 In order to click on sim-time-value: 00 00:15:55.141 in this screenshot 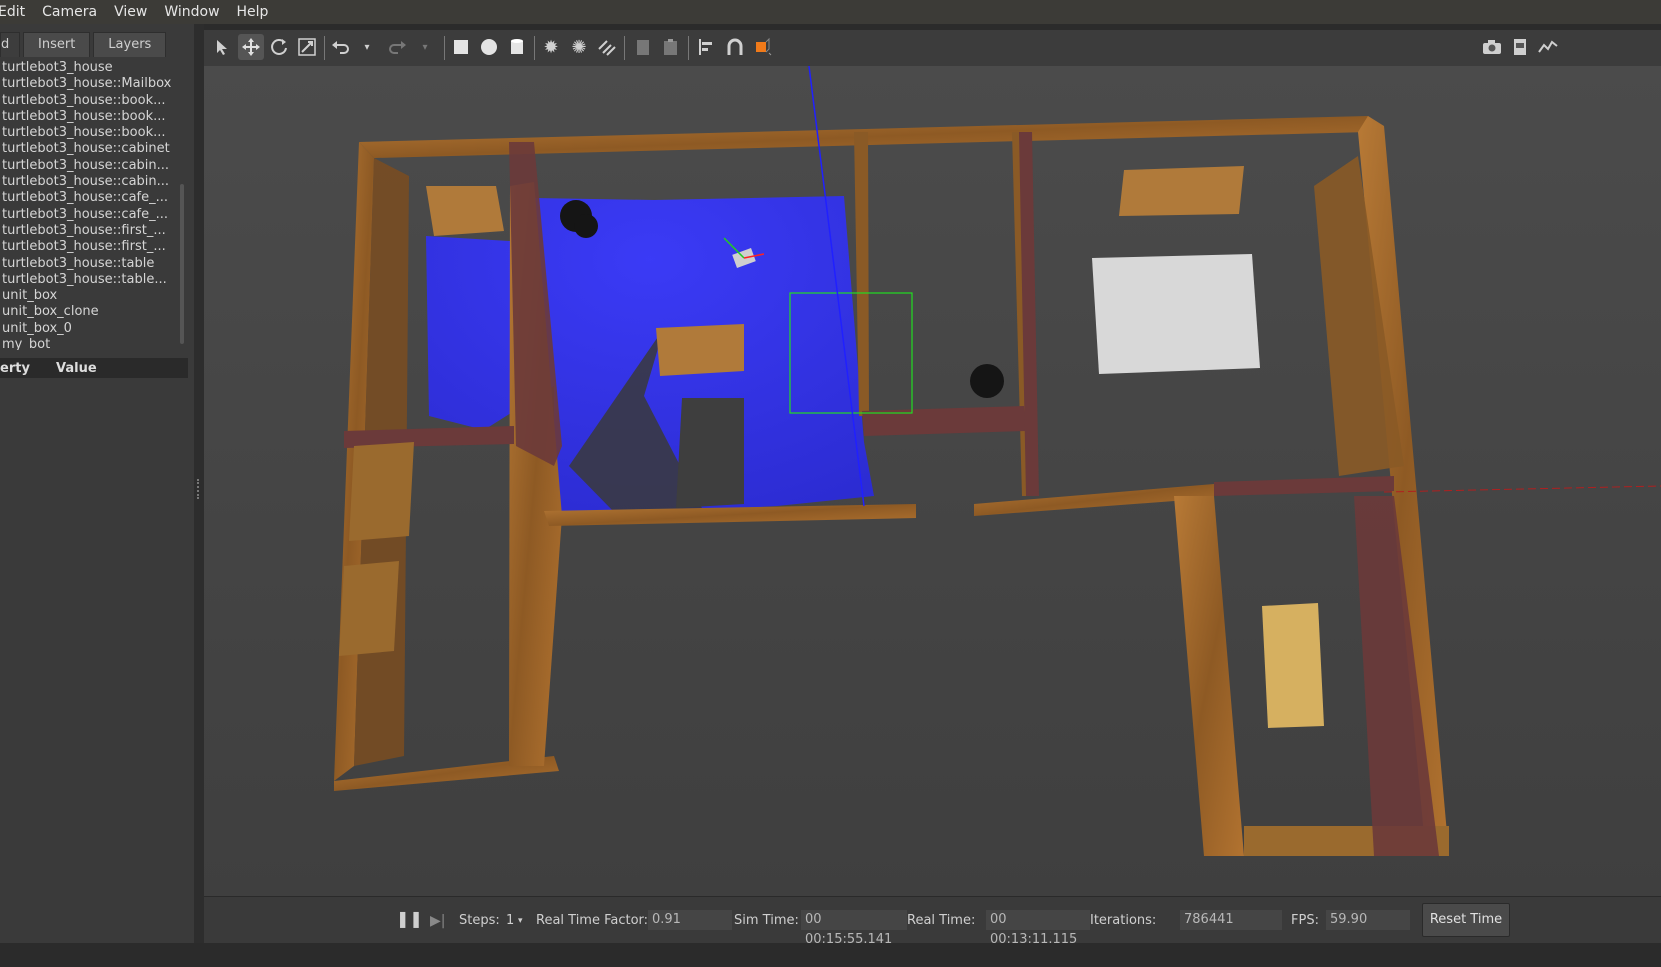, I will do `click(854, 928)`.